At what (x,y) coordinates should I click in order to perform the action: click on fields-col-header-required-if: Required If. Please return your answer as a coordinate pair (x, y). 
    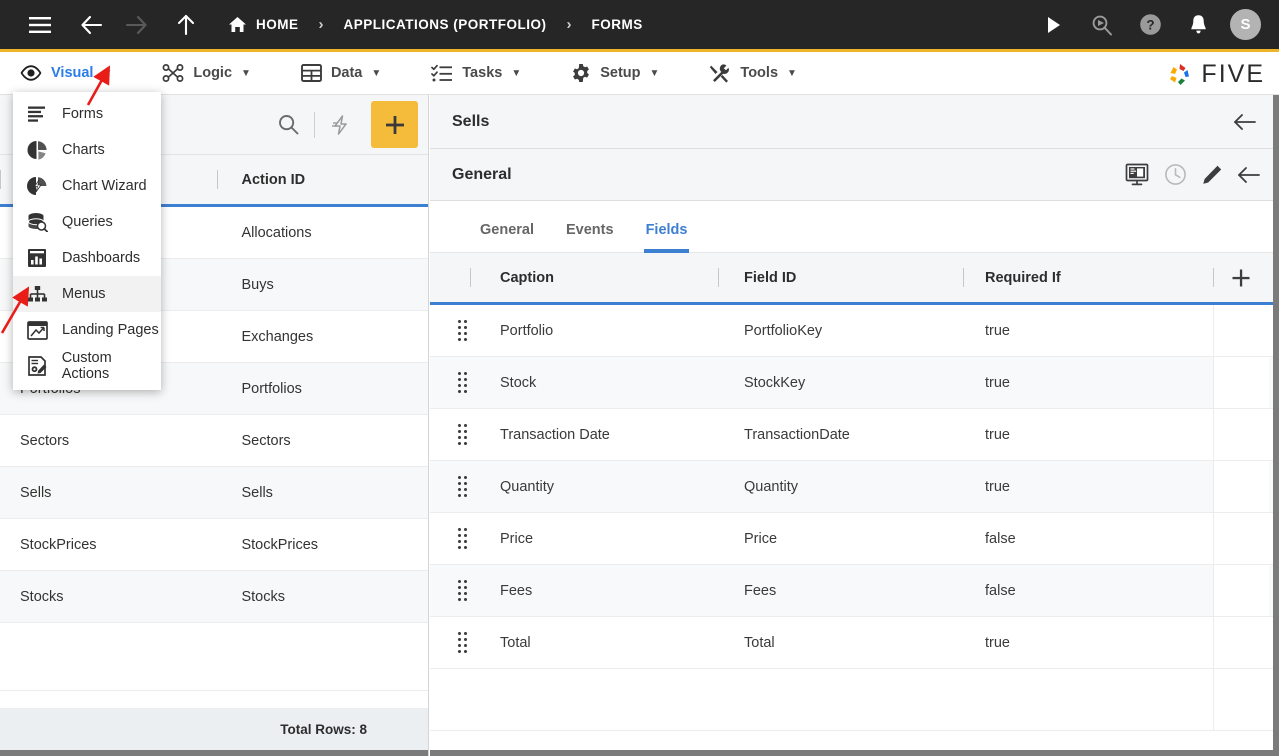
    Looking at the image, I should click on (1088, 277).